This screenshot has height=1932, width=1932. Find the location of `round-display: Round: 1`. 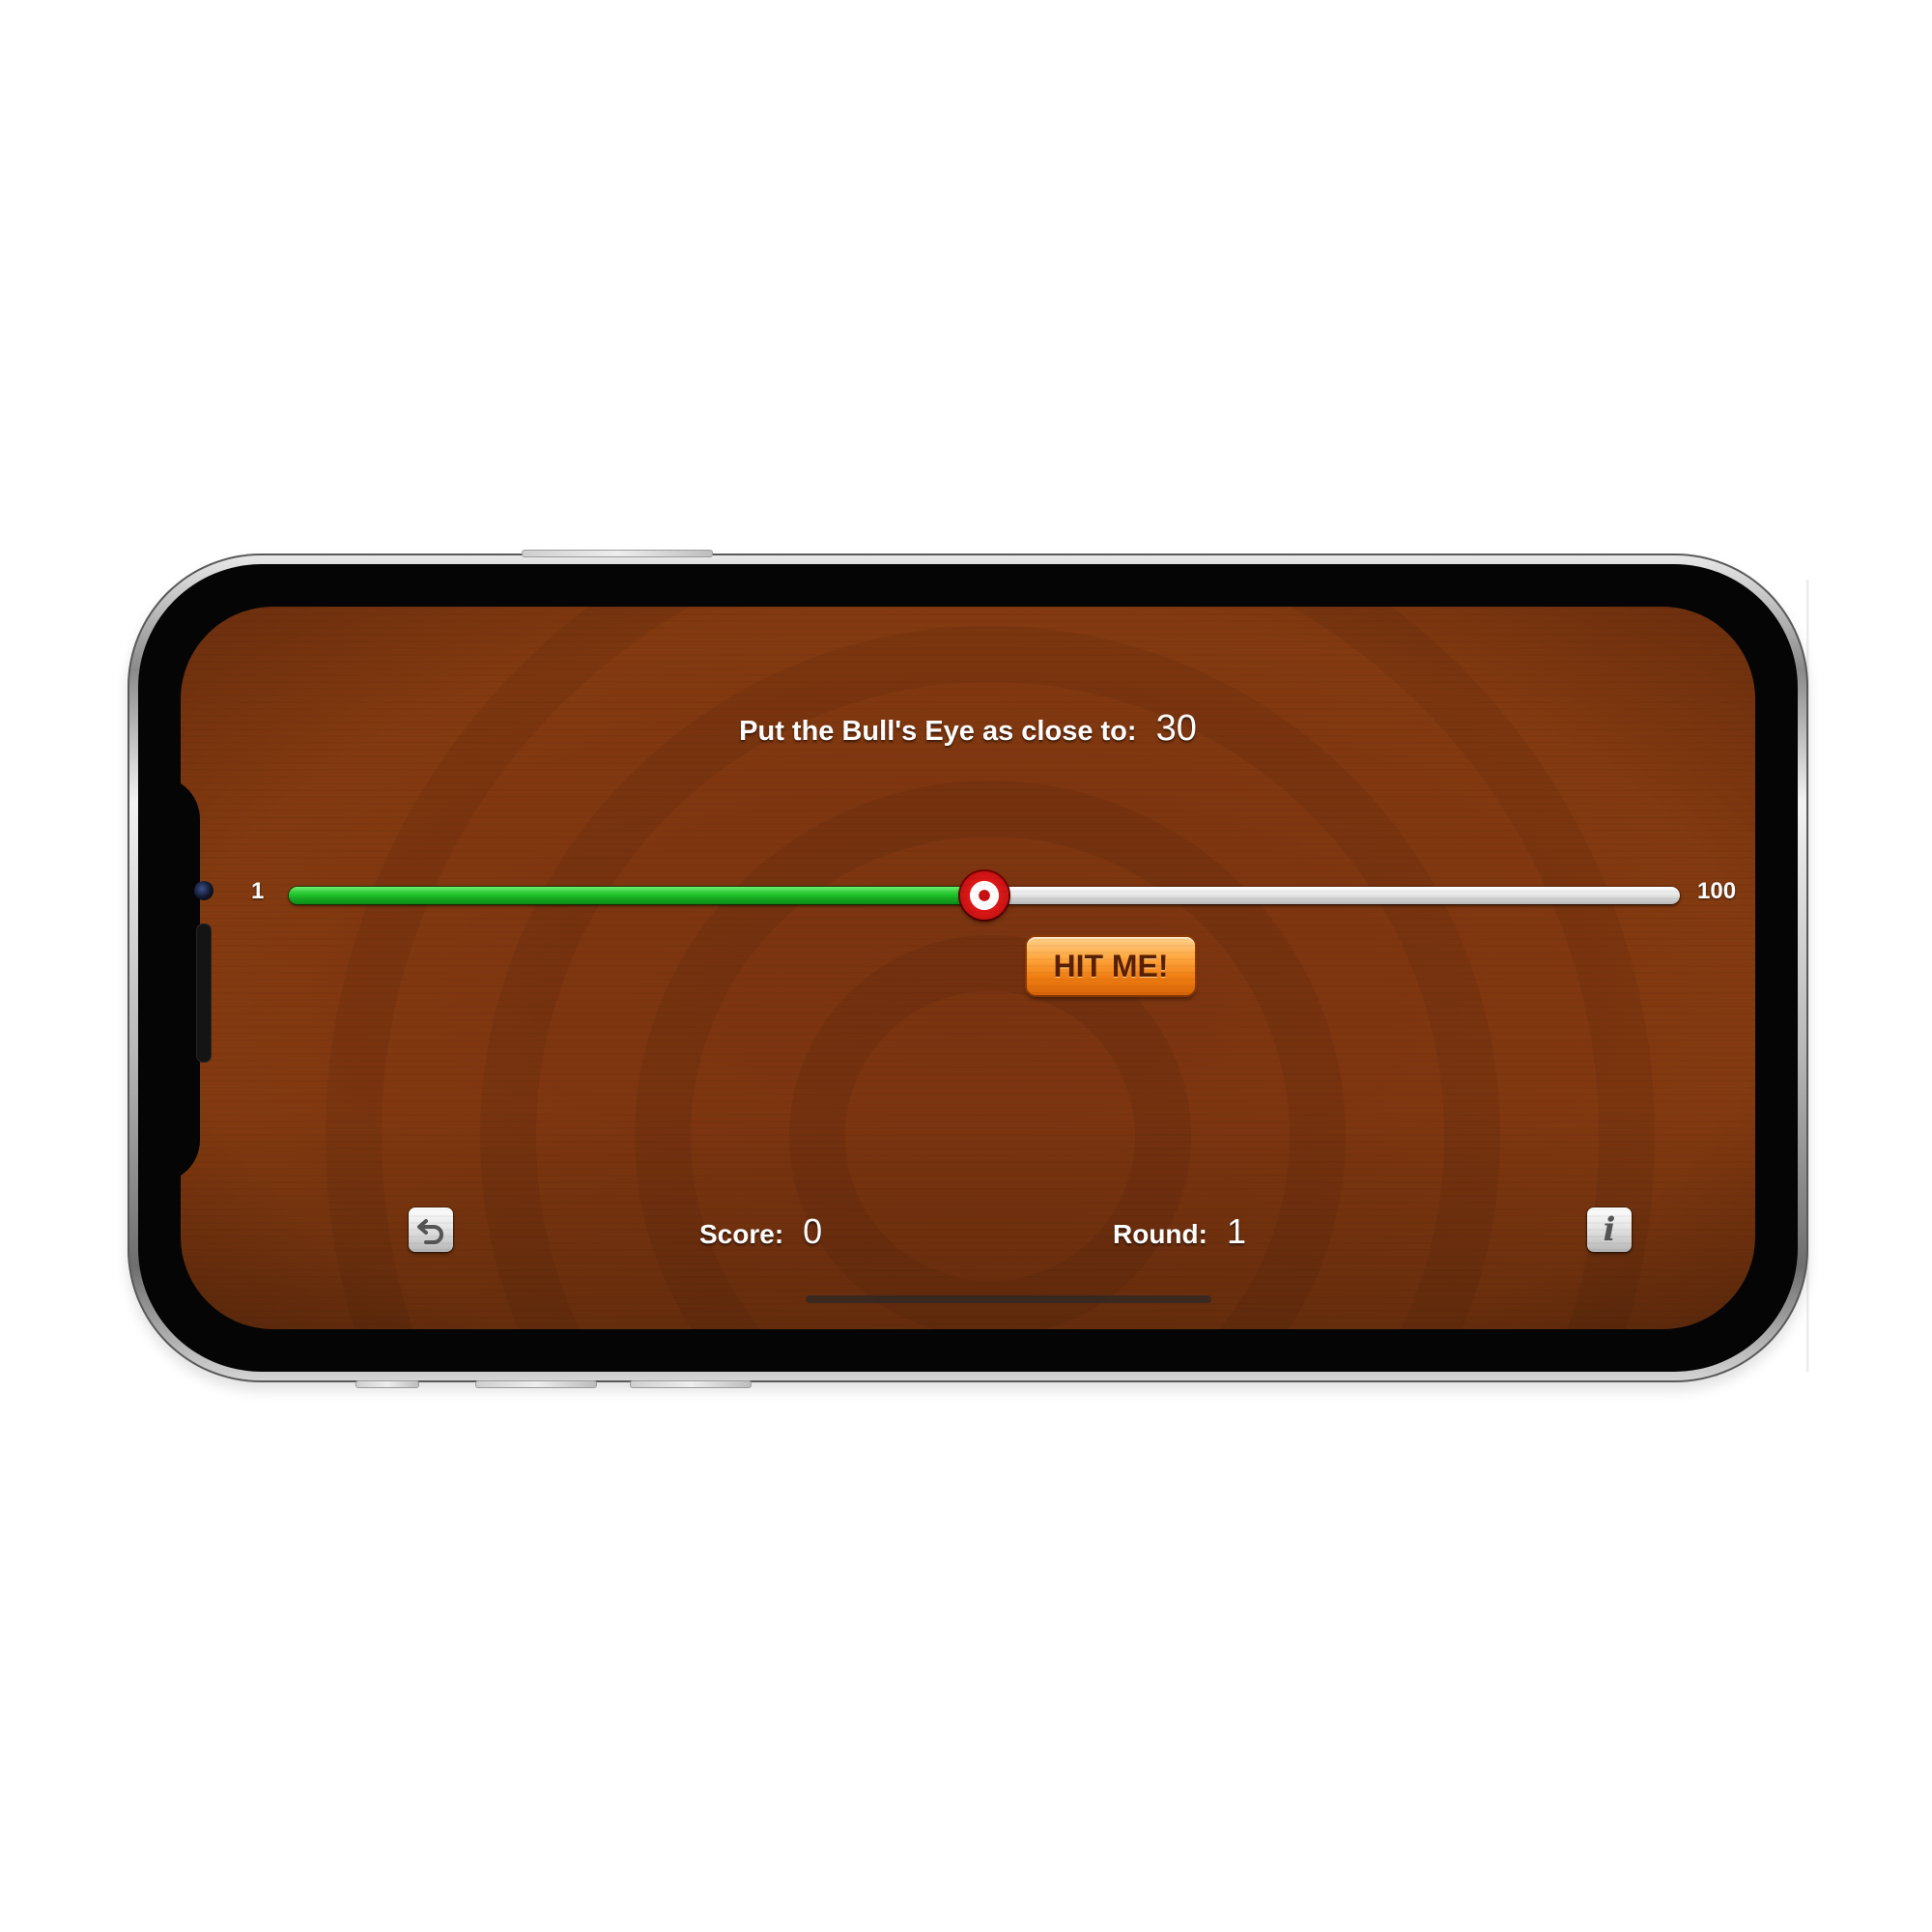

round-display: Round: 1 is located at coordinates (1179, 1231).